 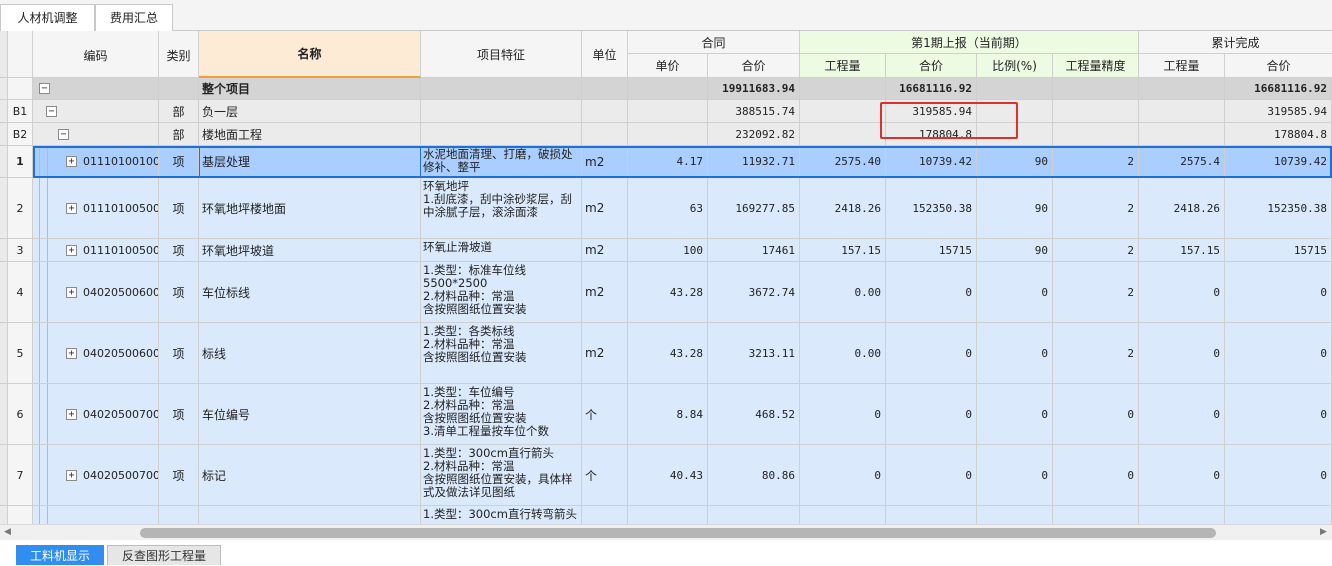 I want to click on cell-unit: 个, so click(x=605, y=414).